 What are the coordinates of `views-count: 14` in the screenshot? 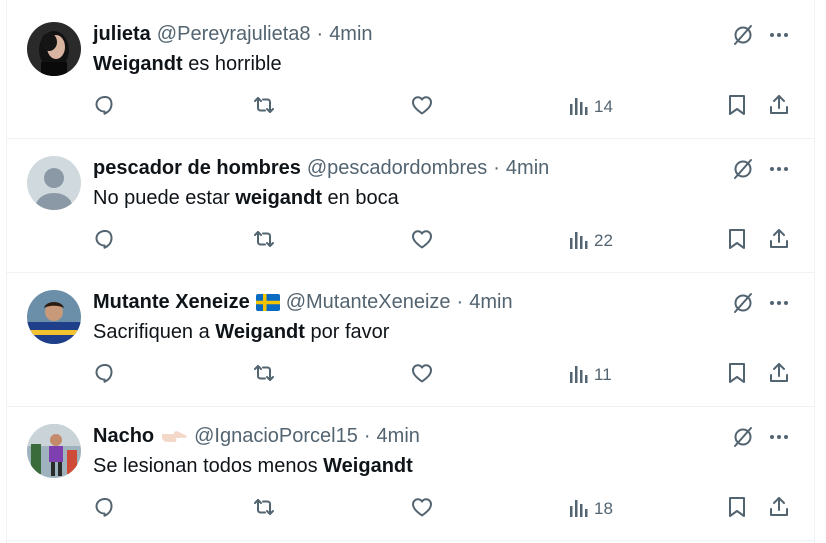 It's located at (603, 106).